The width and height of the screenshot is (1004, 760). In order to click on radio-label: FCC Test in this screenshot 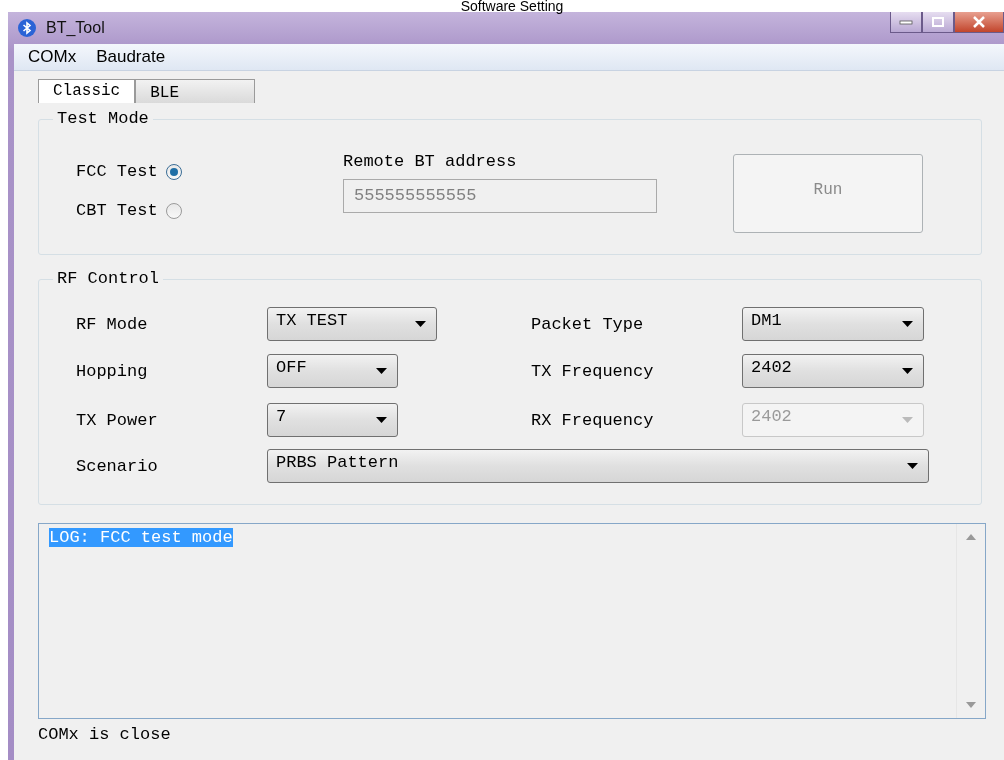, I will do `click(117, 171)`.